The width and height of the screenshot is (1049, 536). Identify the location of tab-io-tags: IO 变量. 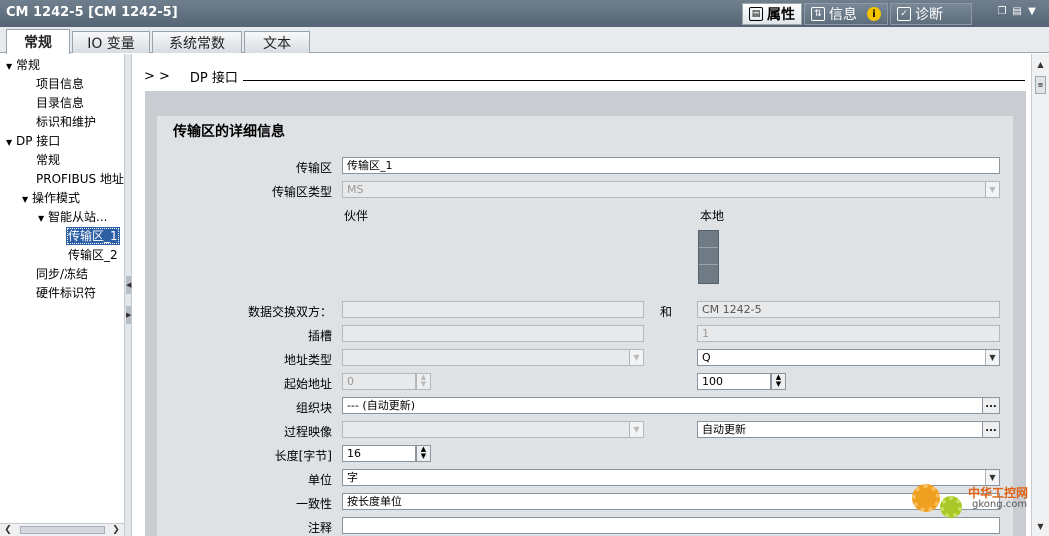
(111, 42).